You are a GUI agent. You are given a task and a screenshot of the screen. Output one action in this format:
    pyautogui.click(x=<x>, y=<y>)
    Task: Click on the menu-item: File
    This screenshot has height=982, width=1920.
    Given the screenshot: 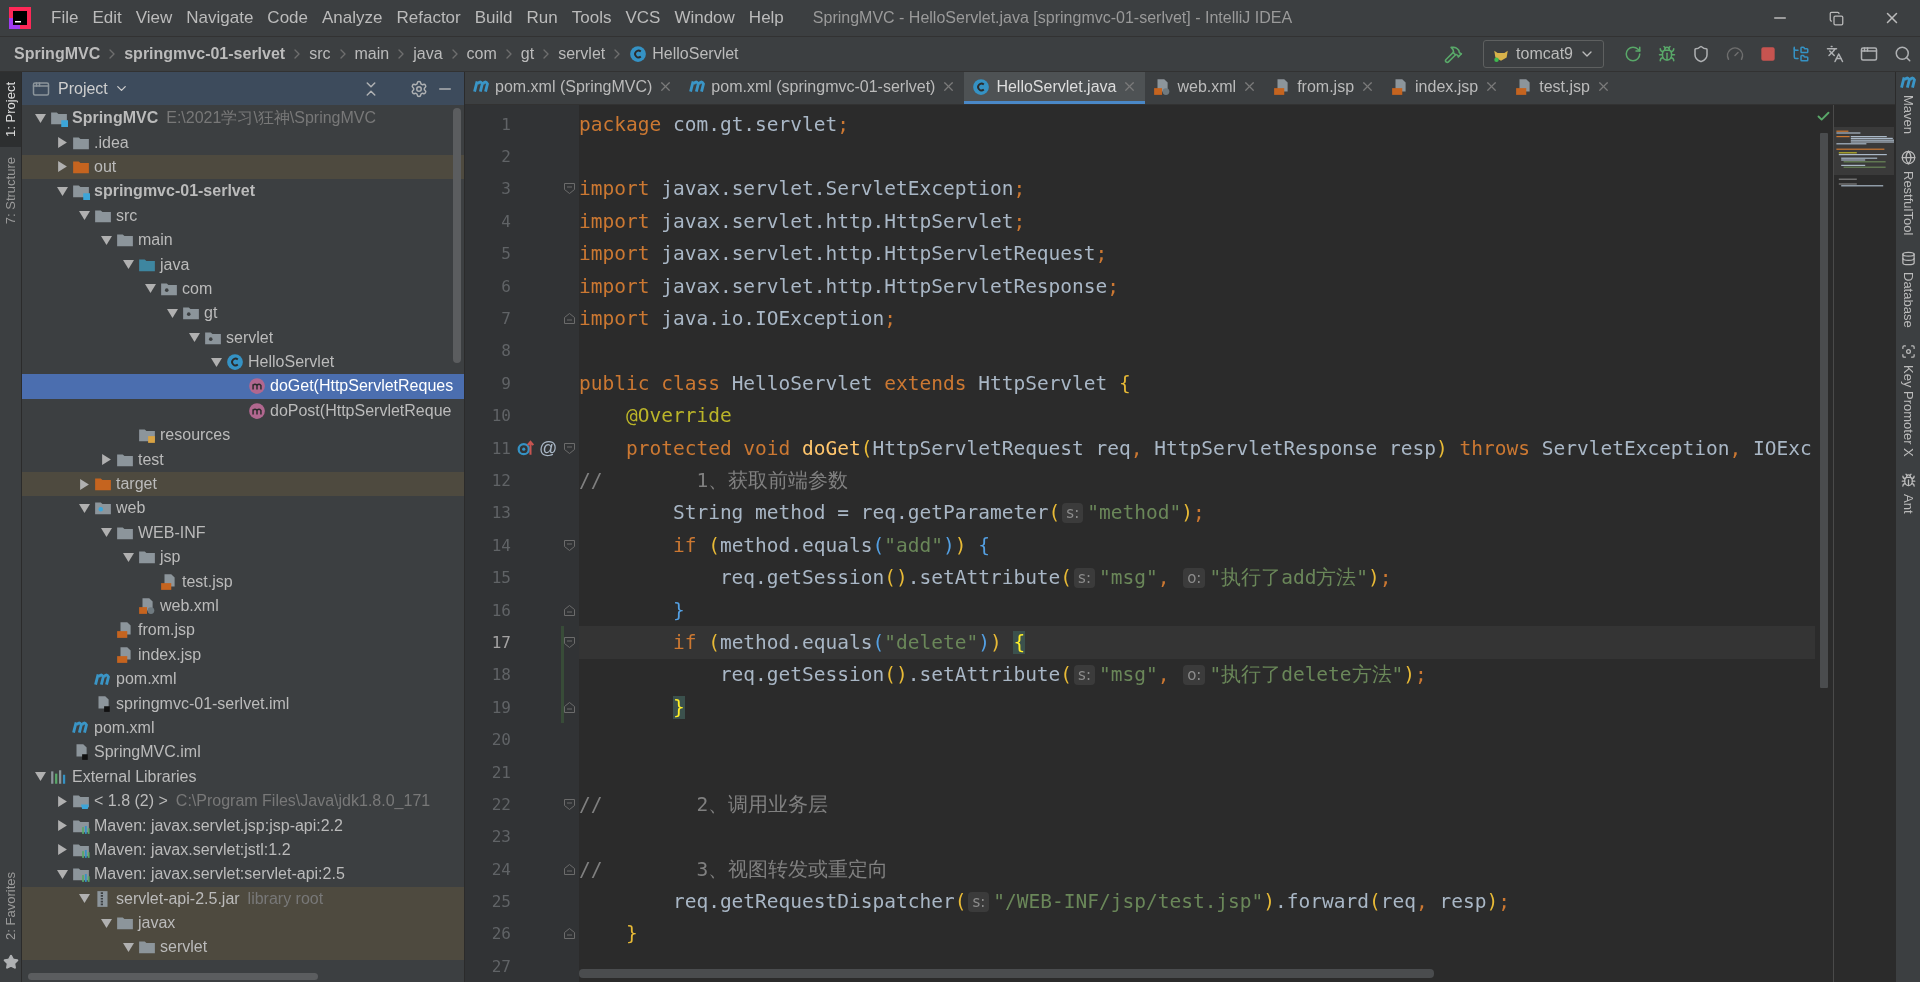 What is the action you would take?
    pyautogui.click(x=65, y=18)
    